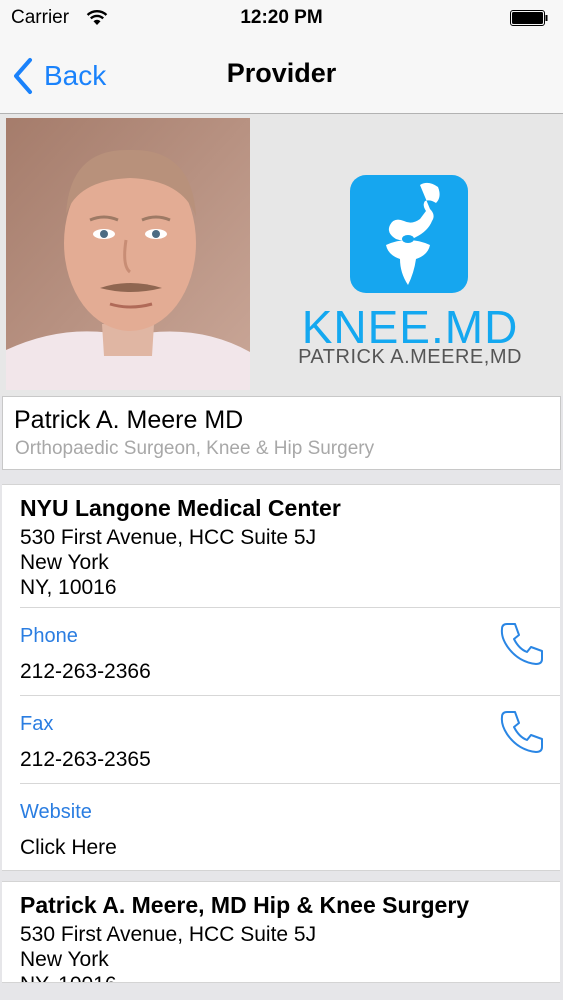  What do you see at coordinates (281, 73) in the screenshot?
I see `page-title: Provider` at bounding box center [281, 73].